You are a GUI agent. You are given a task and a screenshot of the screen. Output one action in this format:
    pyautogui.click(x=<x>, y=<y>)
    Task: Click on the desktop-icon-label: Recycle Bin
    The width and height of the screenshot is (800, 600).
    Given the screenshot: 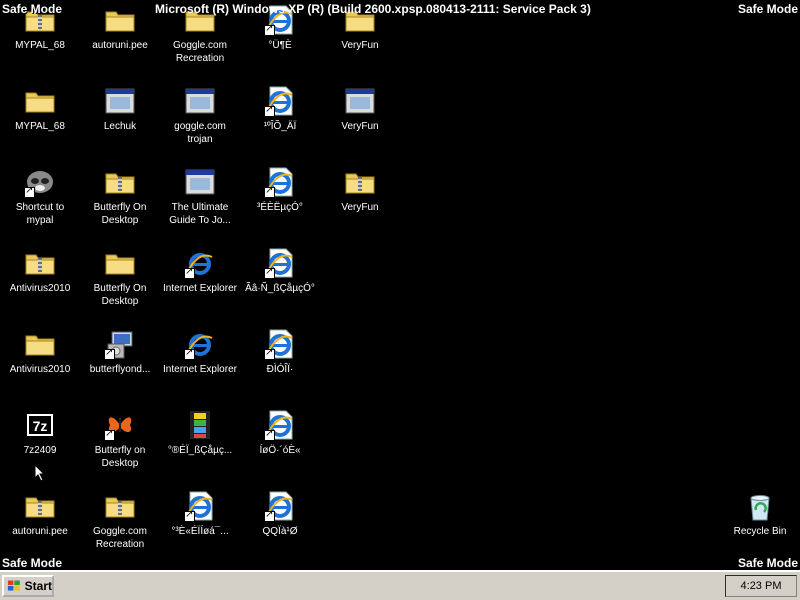 What is the action you would take?
    pyautogui.click(x=760, y=531)
    